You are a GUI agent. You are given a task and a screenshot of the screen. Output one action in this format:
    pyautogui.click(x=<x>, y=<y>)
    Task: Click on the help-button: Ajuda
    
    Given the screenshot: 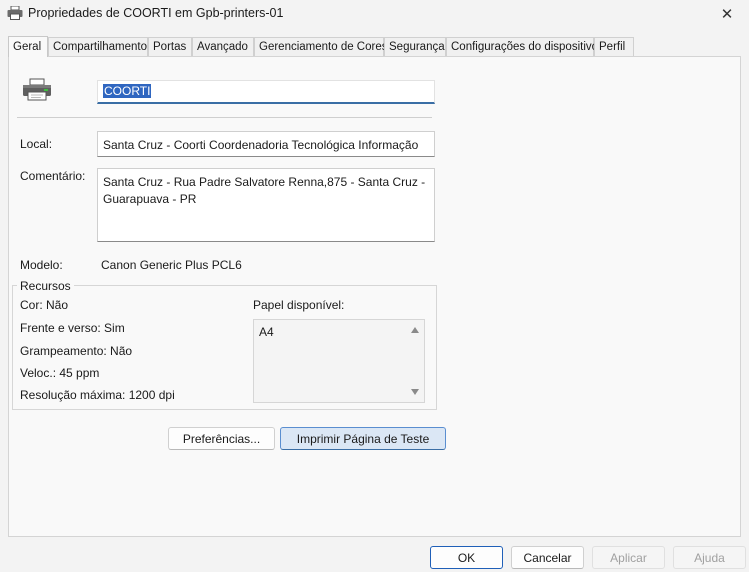 What is the action you would take?
    pyautogui.click(x=709, y=557)
    